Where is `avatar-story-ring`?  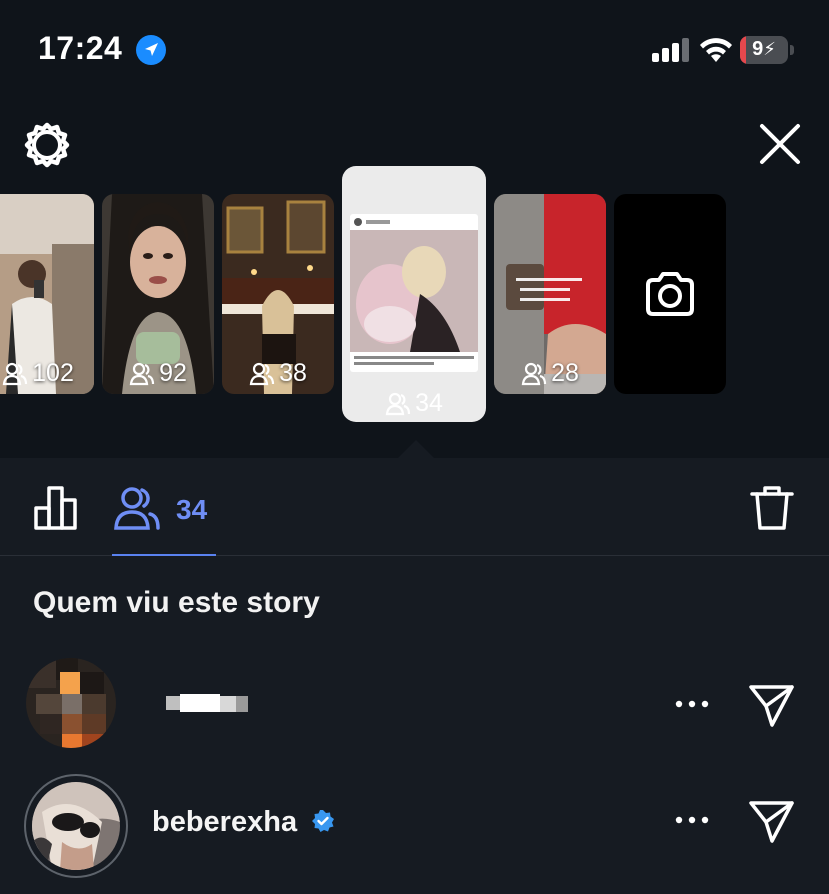 avatar-story-ring is located at coordinates (76, 826).